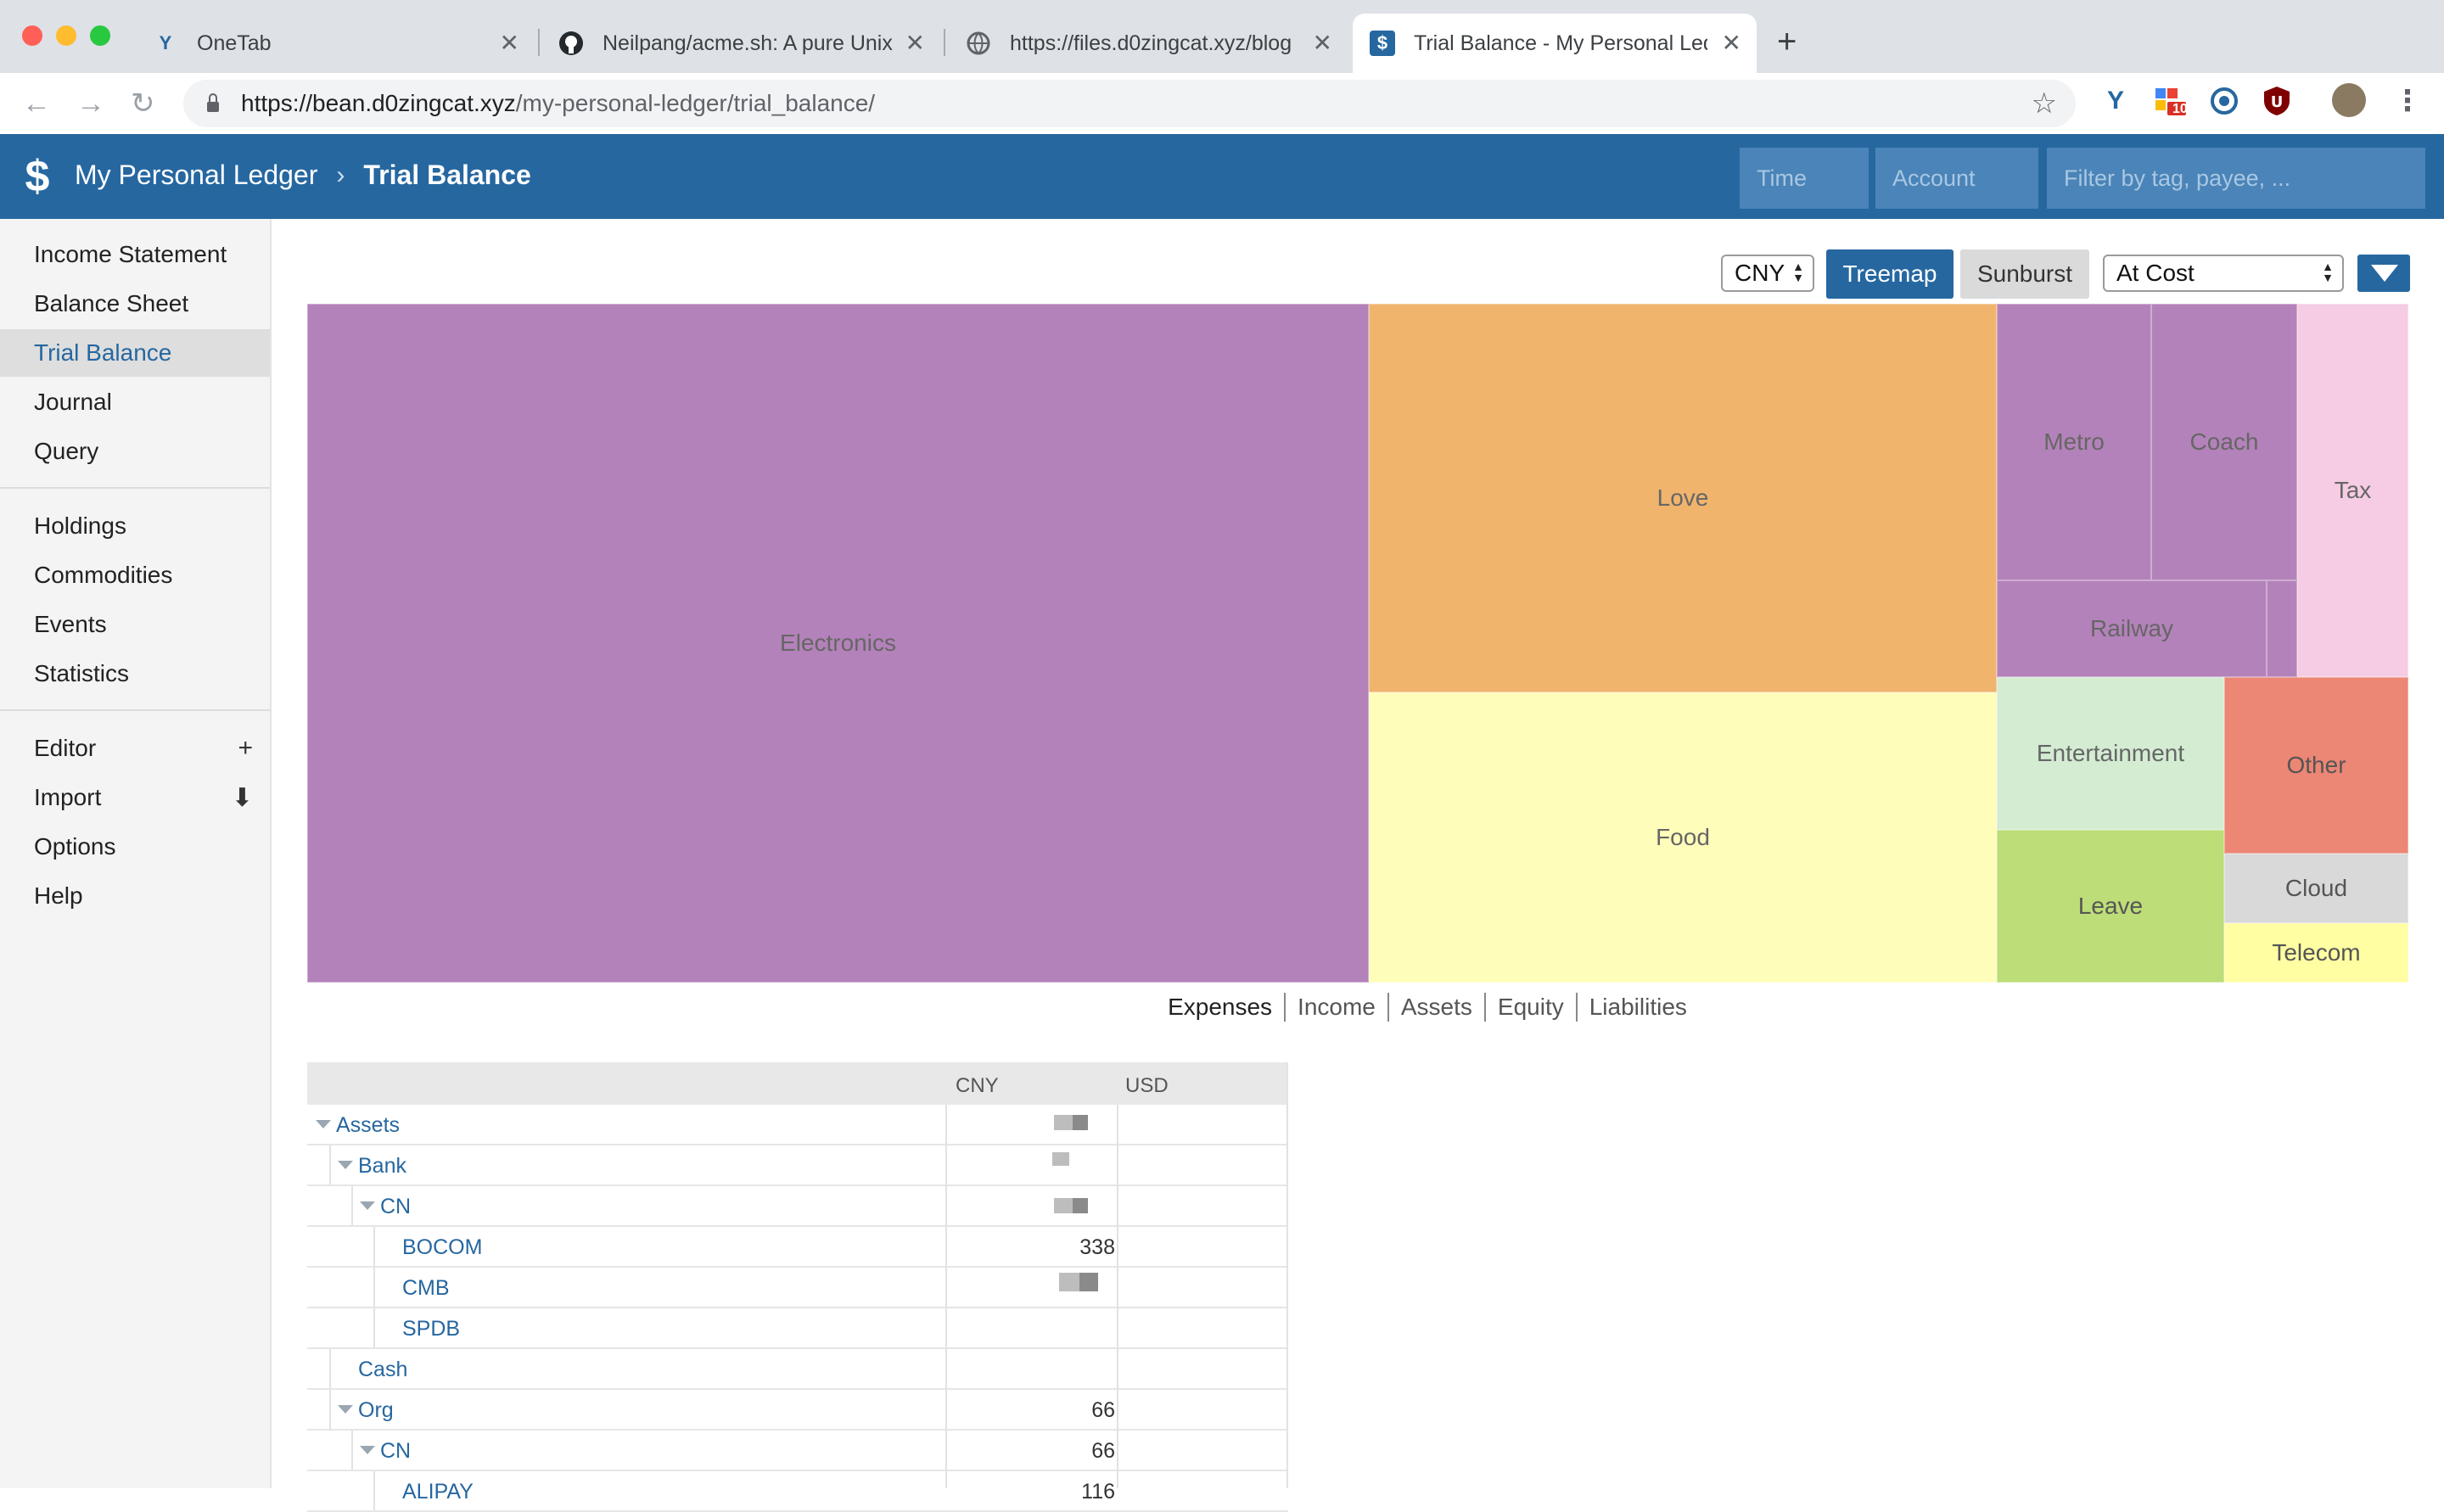  What do you see at coordinates (196, 175) in the screenshot?
I see `ledger-name-link: My Personal Ledger` at bounding box center [196, 175].